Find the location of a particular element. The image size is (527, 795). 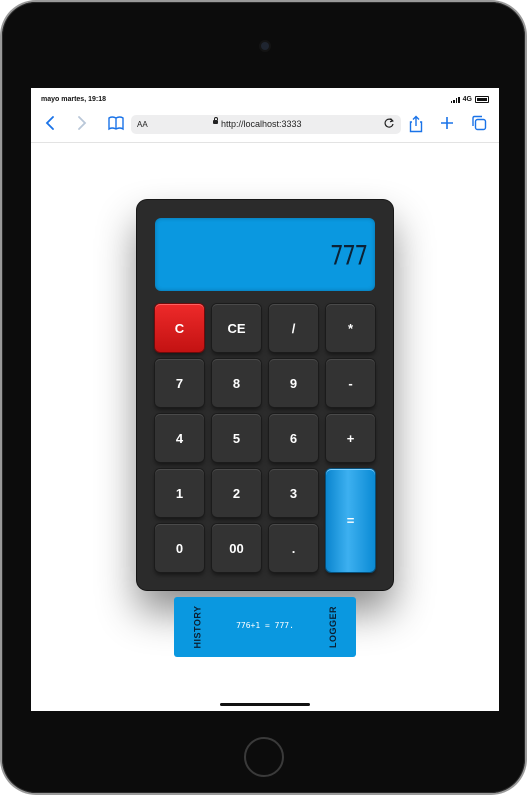

home-button is located at coordinates (264, 757).